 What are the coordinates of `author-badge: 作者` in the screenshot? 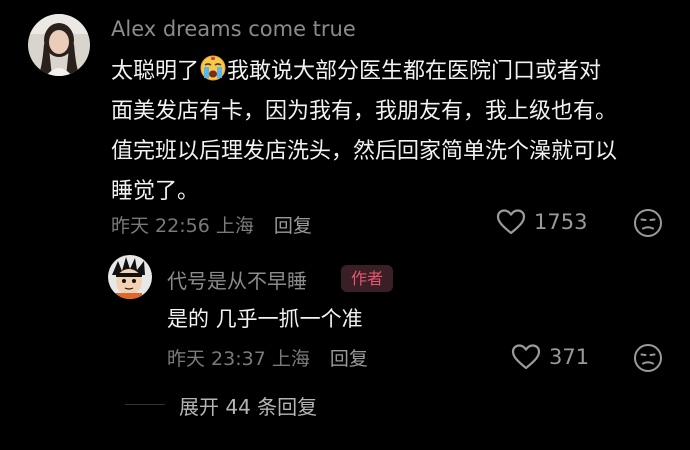 It's located at (367, 278).